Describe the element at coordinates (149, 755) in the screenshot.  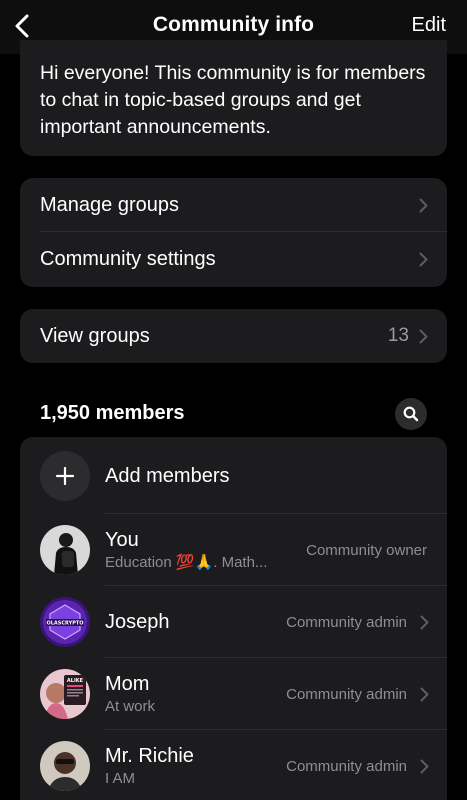
I see `member-name: Mr. Richie` at that location.